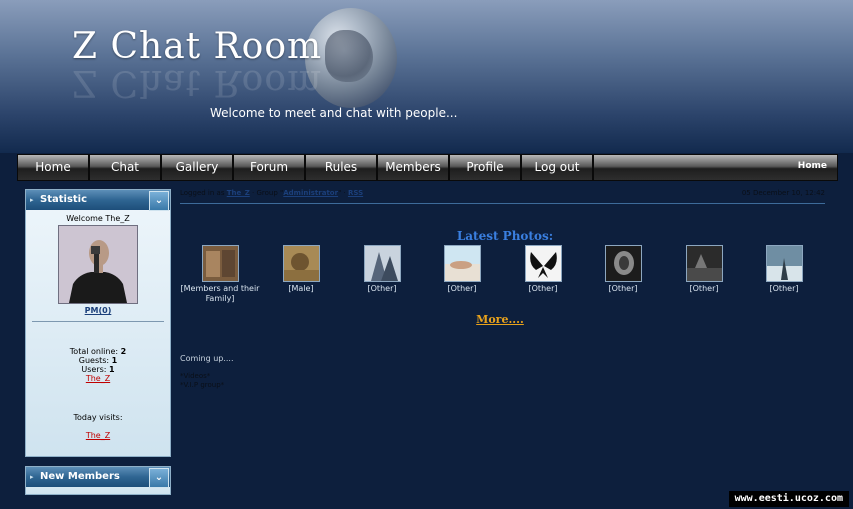 Image resolution: width=853 pixels, height=509 pixels. I want to click on nav-gallery: Gallery, so click(198, 167).